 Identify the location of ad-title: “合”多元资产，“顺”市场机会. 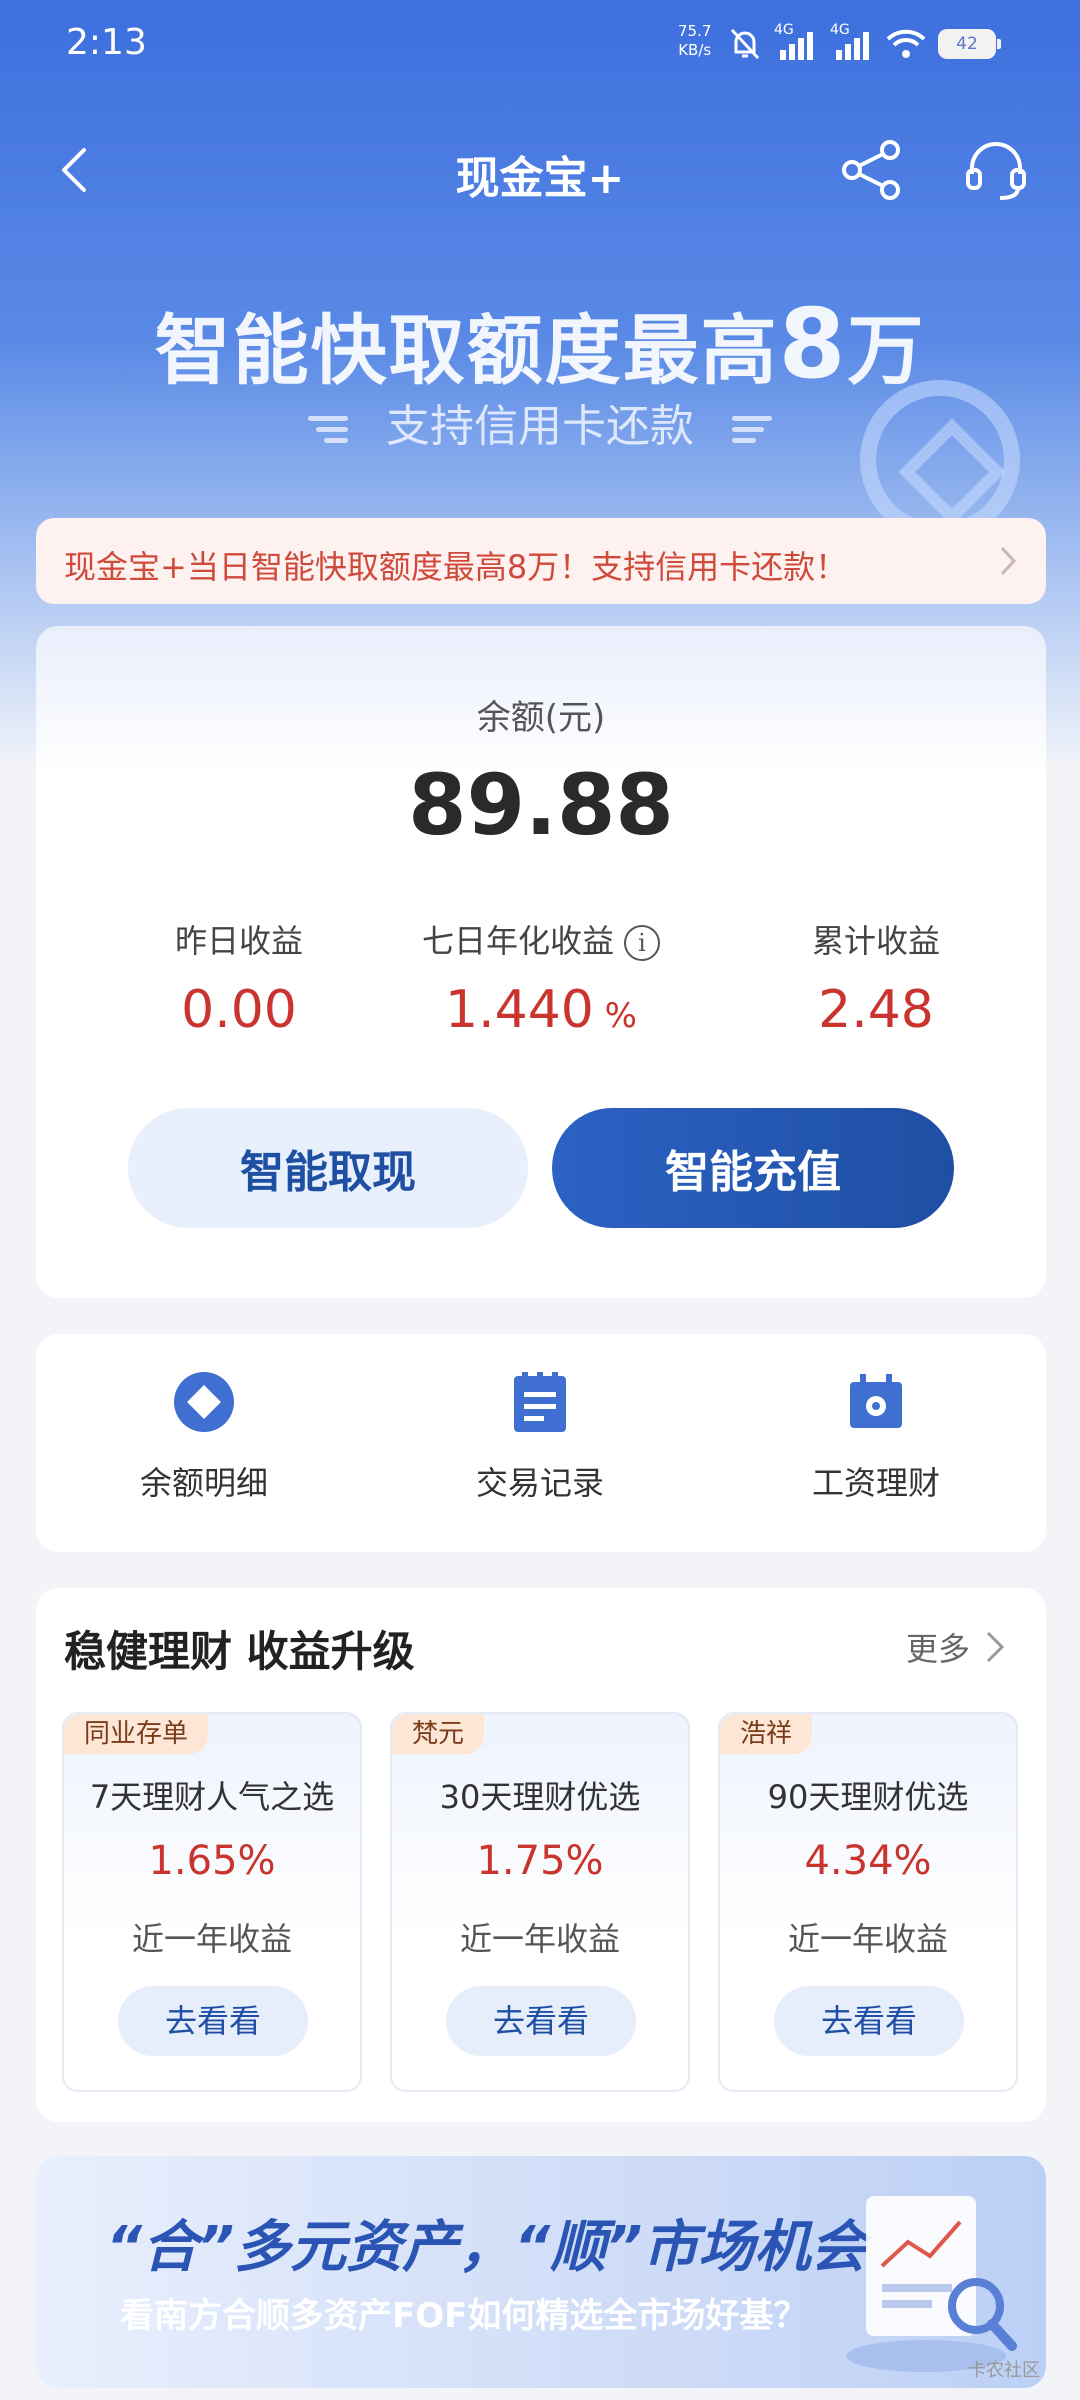
(486, 2247).